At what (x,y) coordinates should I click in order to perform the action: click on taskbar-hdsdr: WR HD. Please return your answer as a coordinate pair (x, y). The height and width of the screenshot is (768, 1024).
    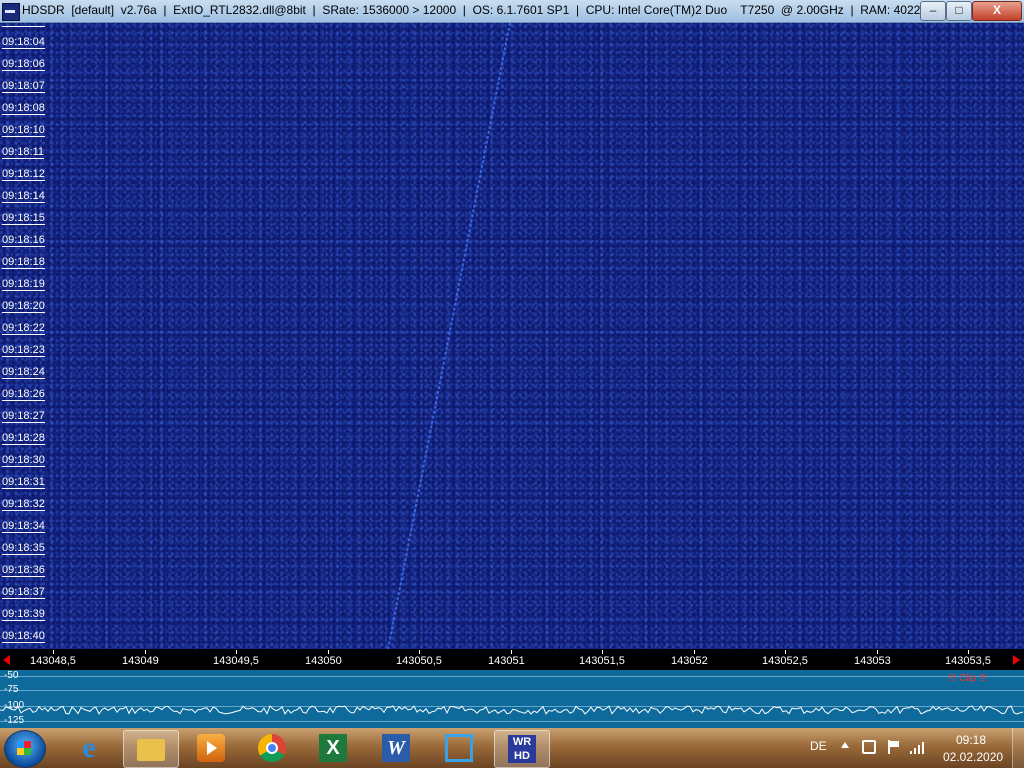
    Looking at the image, I should click on (522, 749).